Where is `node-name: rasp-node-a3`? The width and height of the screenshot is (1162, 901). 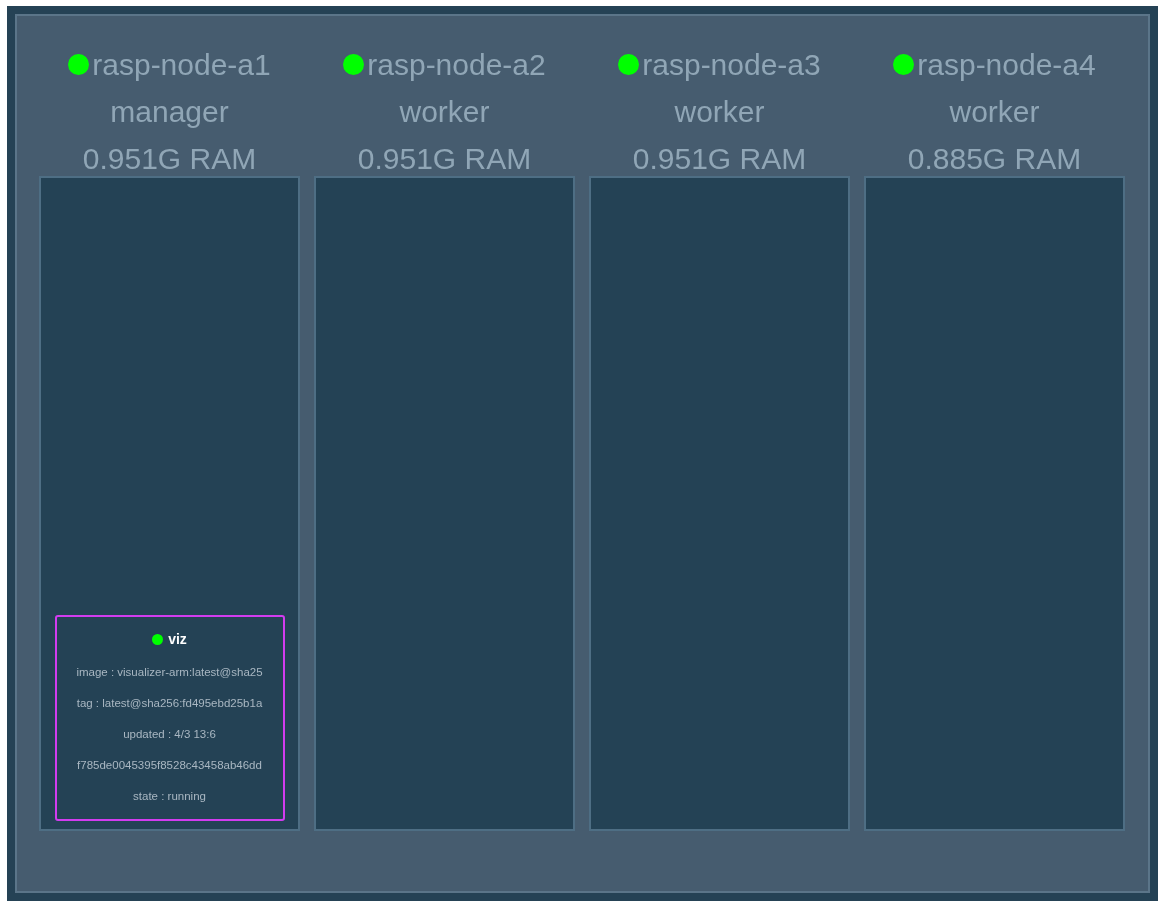 node-name: rasp-node-a3 is located at coordinates (731, 65).